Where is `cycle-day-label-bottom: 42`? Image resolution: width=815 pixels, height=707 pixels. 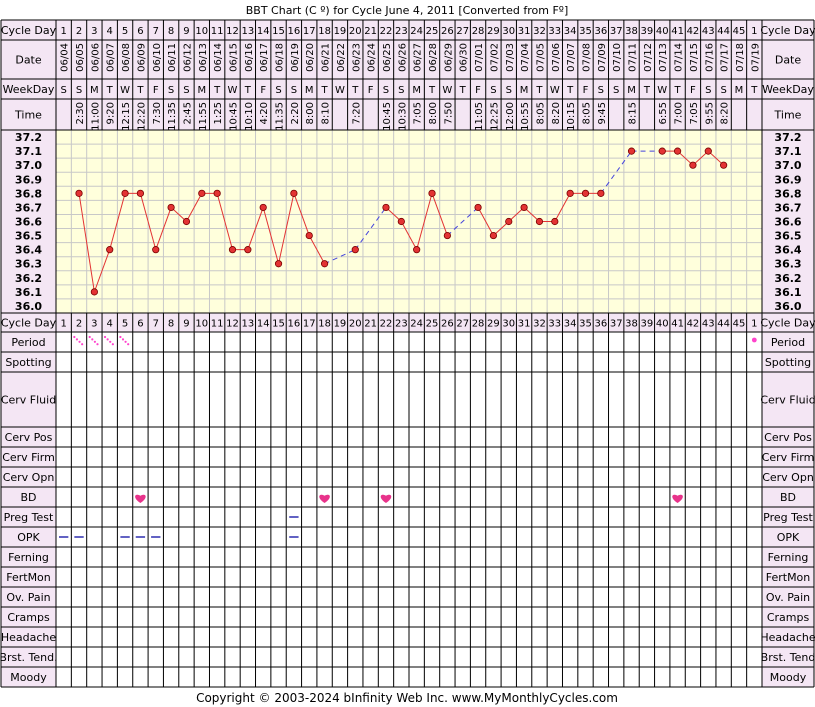 cycle-day-label-bottom: 42 is located at coordinates (693, 324).